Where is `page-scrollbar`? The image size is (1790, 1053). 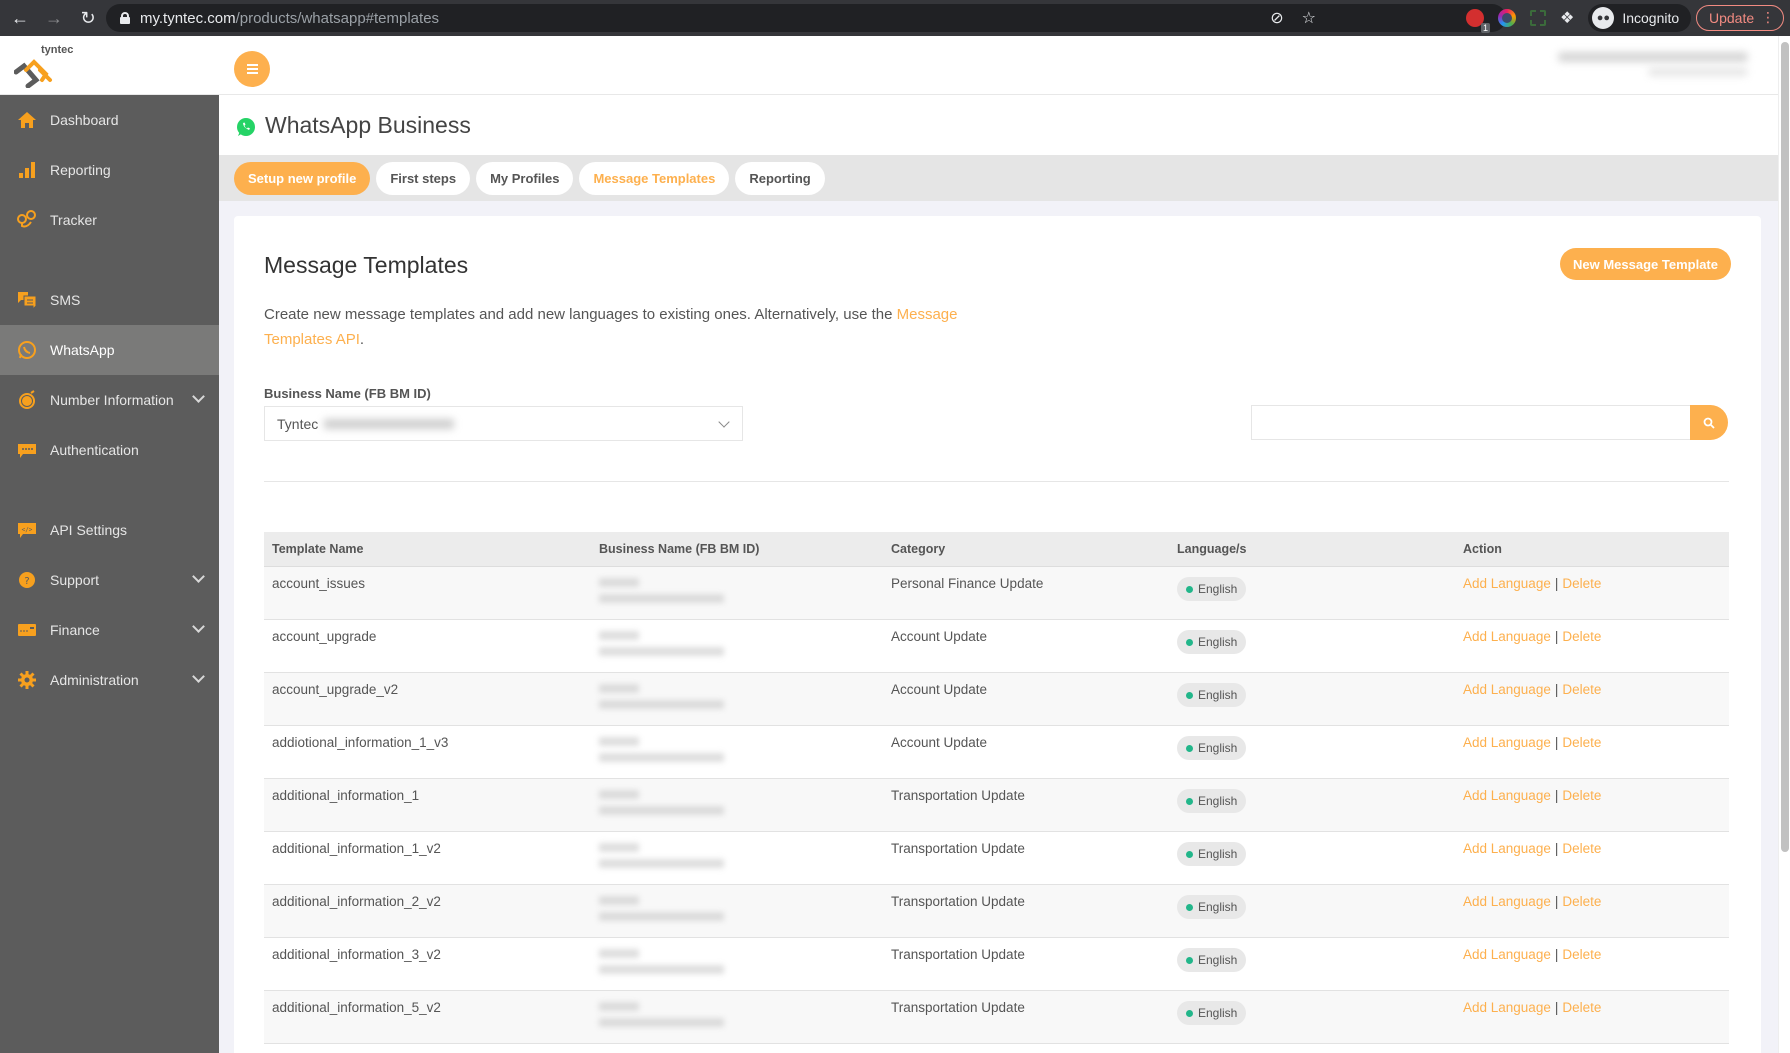 page-scrollbar is located at coordinates (1784, 544).